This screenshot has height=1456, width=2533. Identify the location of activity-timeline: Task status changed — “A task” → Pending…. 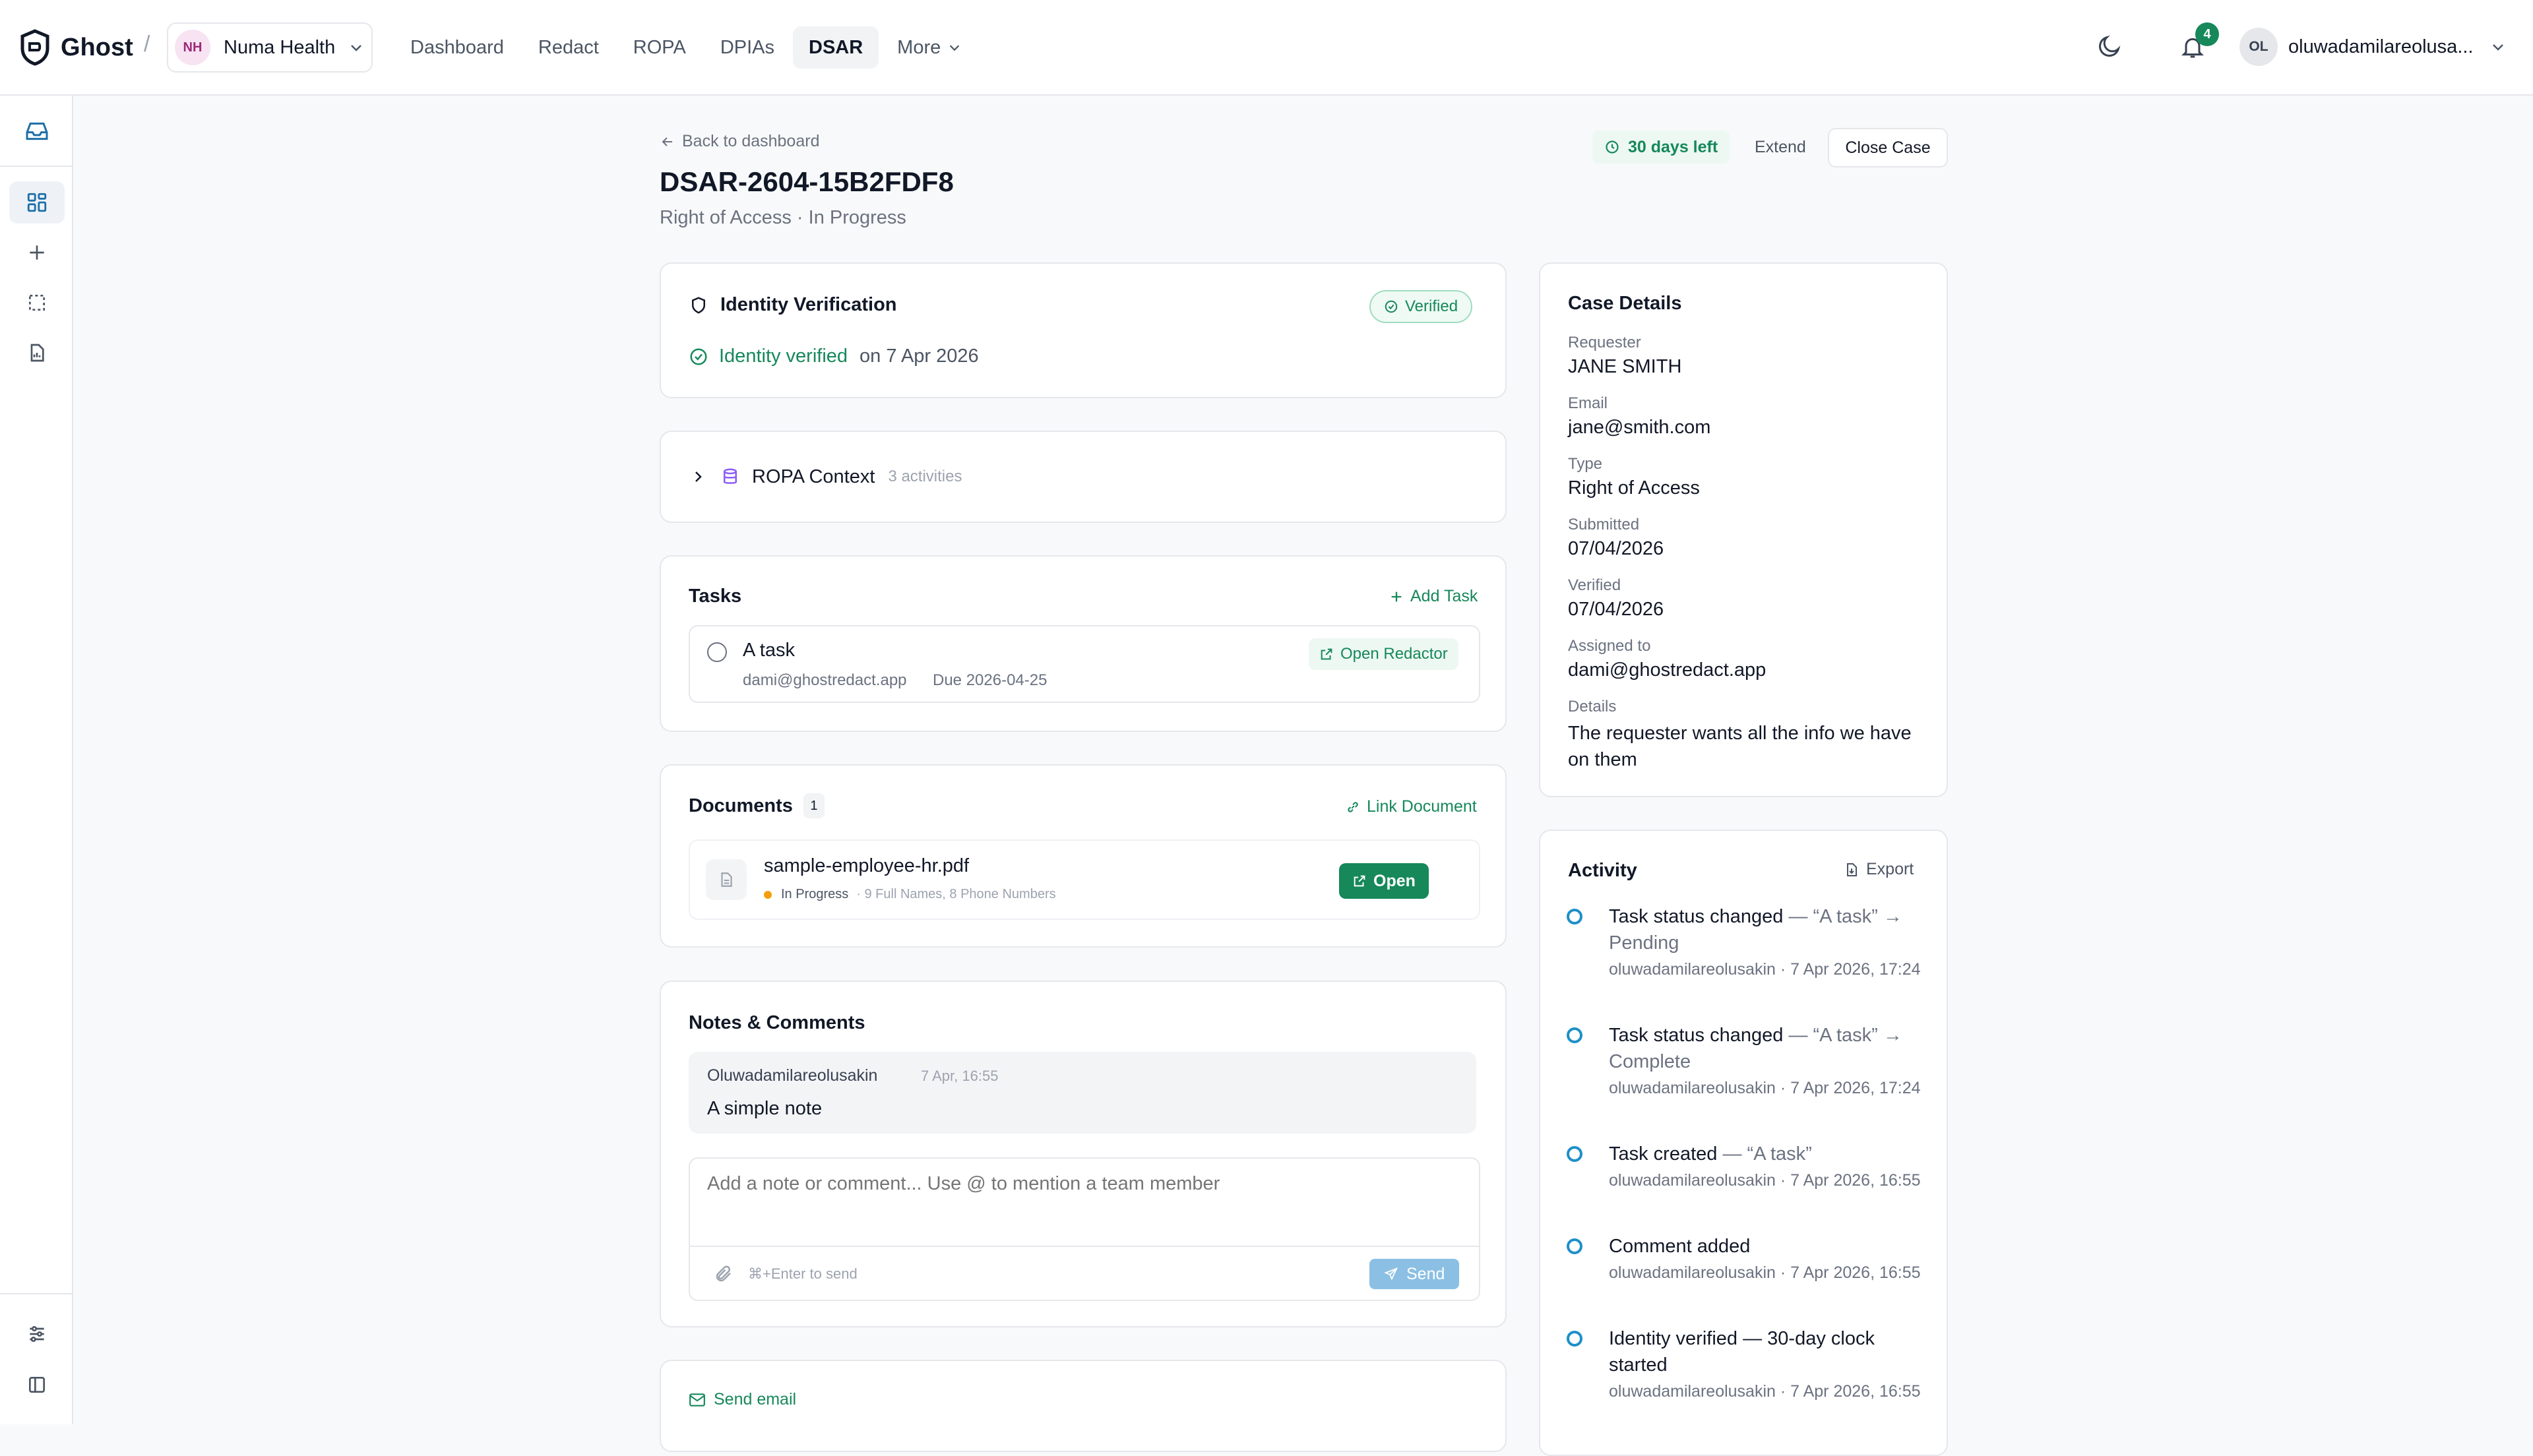
(1745, 1173).